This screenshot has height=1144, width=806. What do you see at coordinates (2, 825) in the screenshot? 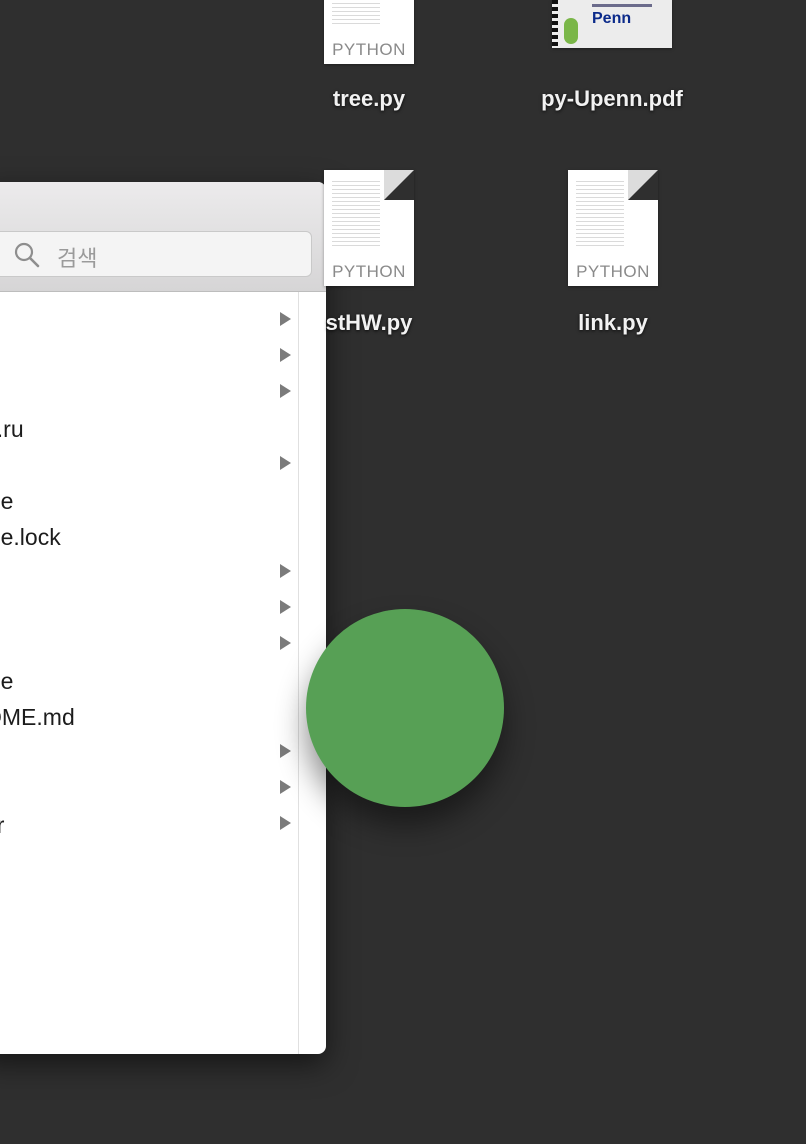
I see `list-item-label: or` at bounding box center [2, 825].